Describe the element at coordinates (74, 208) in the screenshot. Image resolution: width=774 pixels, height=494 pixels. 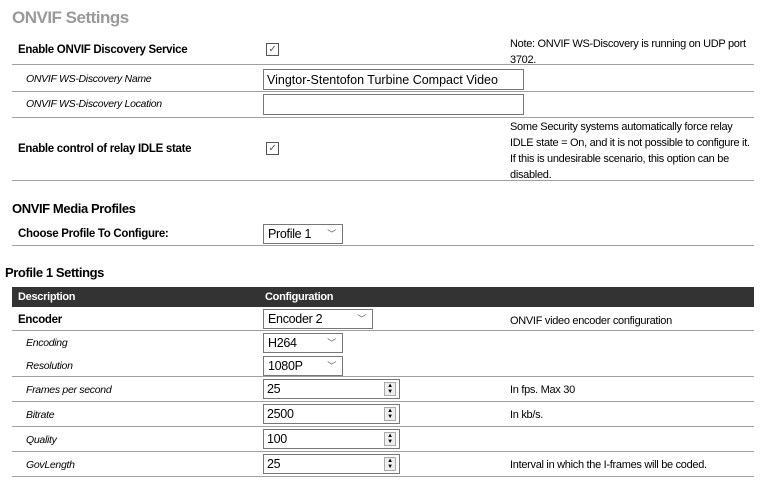
I see `media-profiles-heading: ONVIF Media Profiles` at that location.